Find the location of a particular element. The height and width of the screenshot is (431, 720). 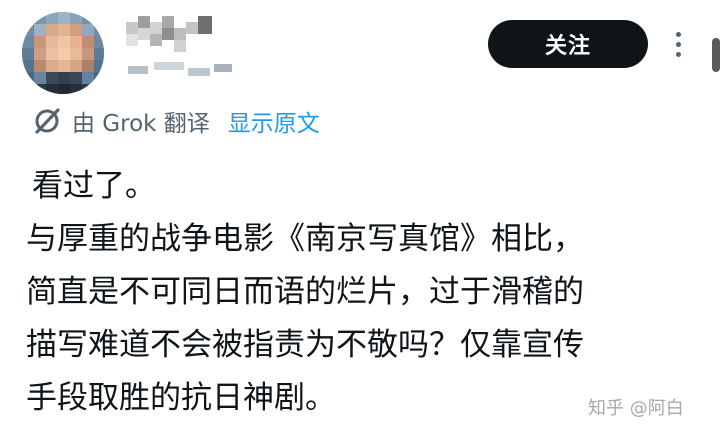

scrollbar is located at coordinates (716, 55).